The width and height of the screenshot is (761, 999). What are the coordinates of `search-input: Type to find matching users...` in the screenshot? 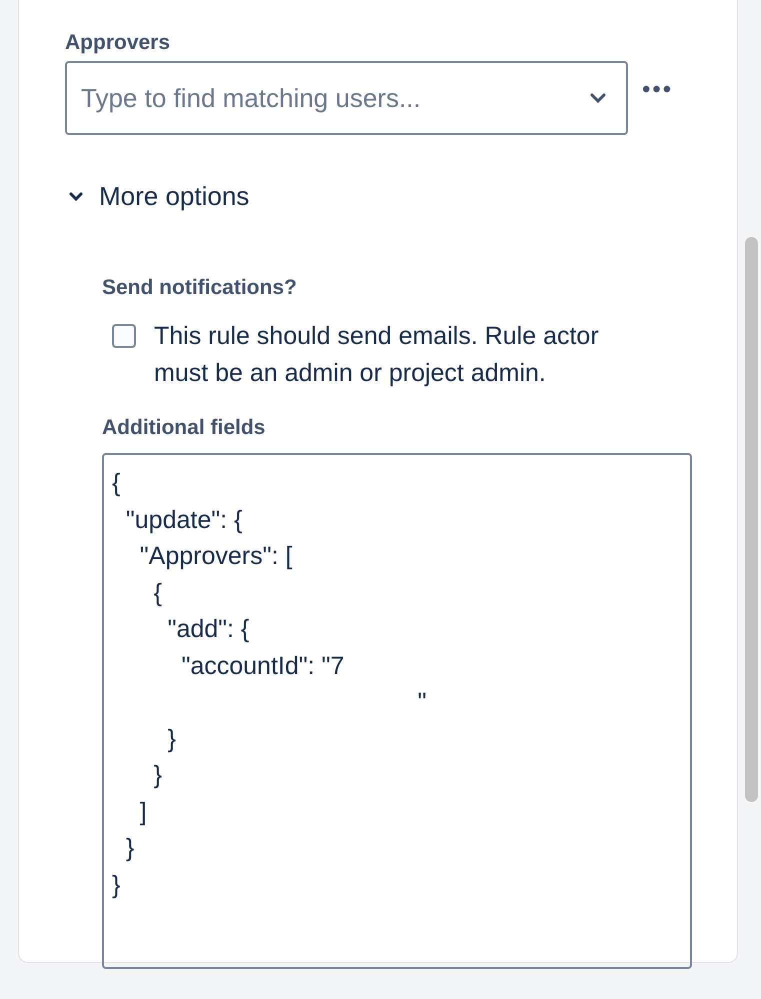 It's located at (335, 98).